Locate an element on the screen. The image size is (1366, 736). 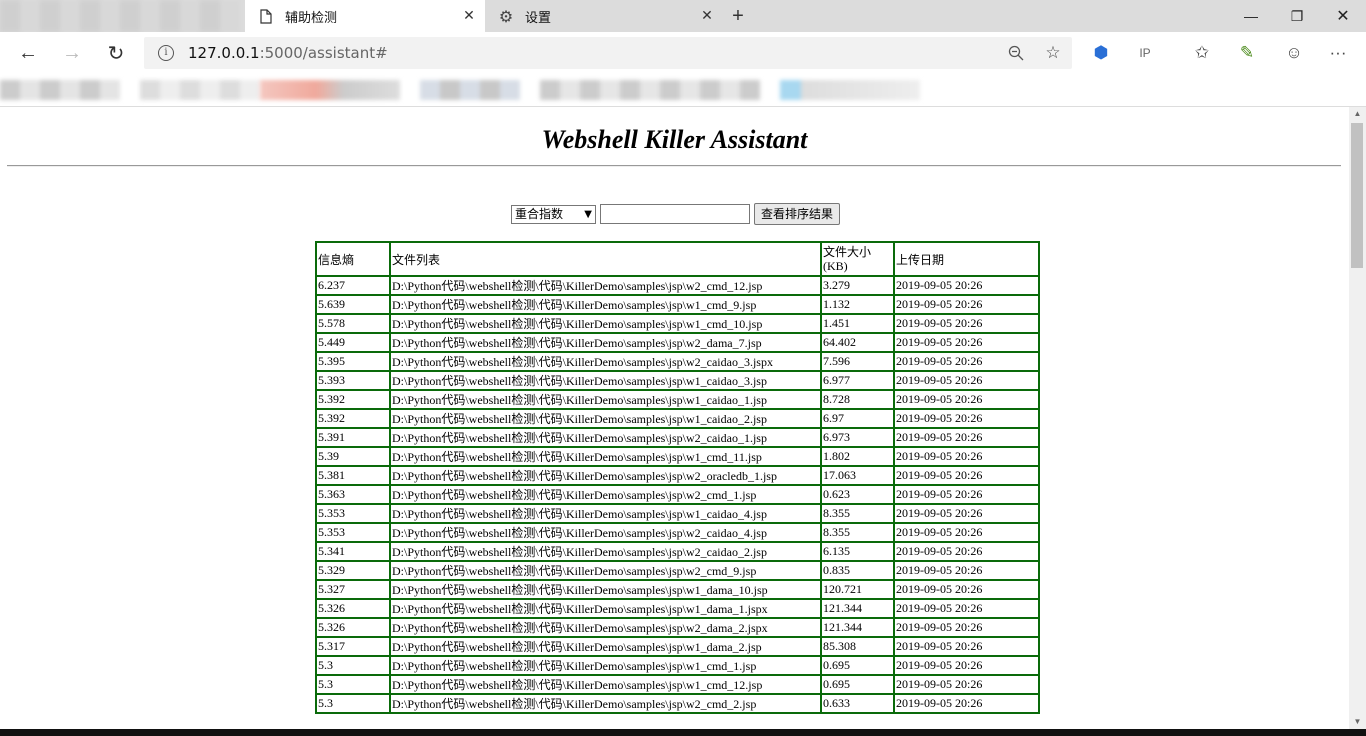
title-divider is located at coordinates (674, 166).